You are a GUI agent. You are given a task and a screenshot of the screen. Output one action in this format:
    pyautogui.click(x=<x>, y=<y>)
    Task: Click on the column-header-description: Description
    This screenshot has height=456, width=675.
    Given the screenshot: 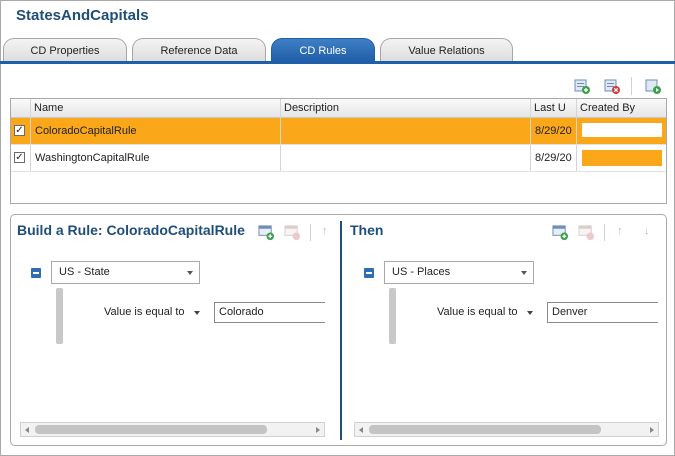 What is the action you would take?
    pyautogui.click(x=406, y=108)
    